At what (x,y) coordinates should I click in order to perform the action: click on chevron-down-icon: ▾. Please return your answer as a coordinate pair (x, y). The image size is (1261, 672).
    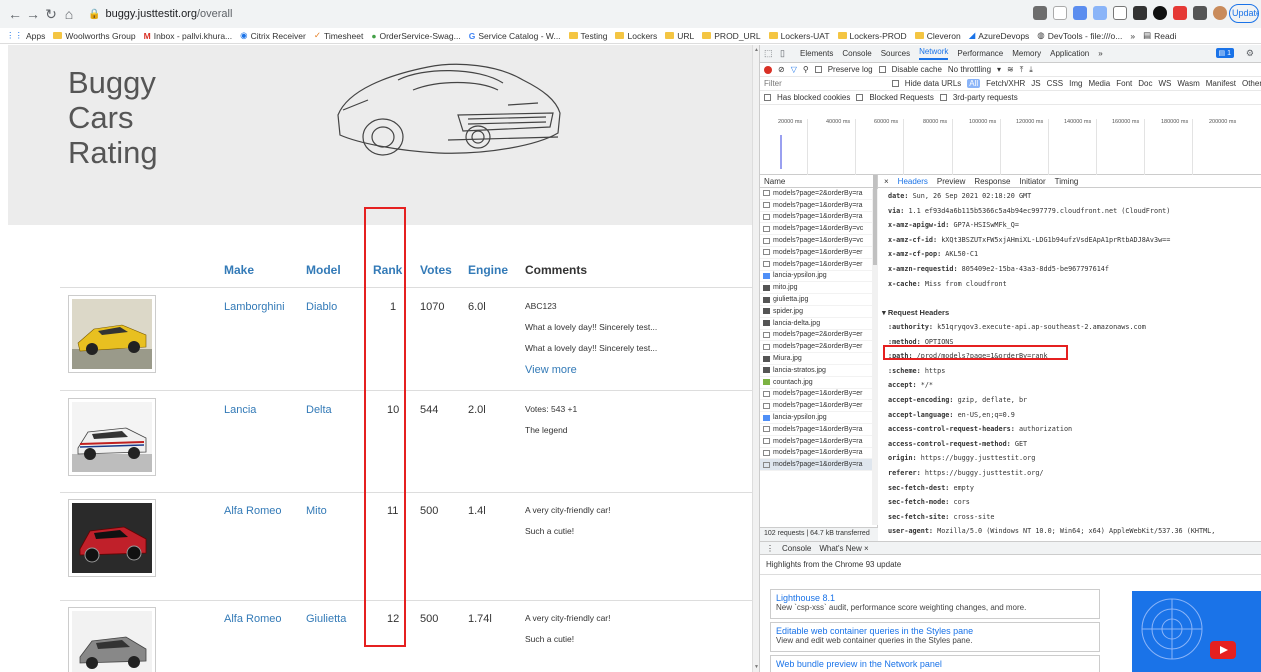
    Looking at the image, I should click on (999, 69).